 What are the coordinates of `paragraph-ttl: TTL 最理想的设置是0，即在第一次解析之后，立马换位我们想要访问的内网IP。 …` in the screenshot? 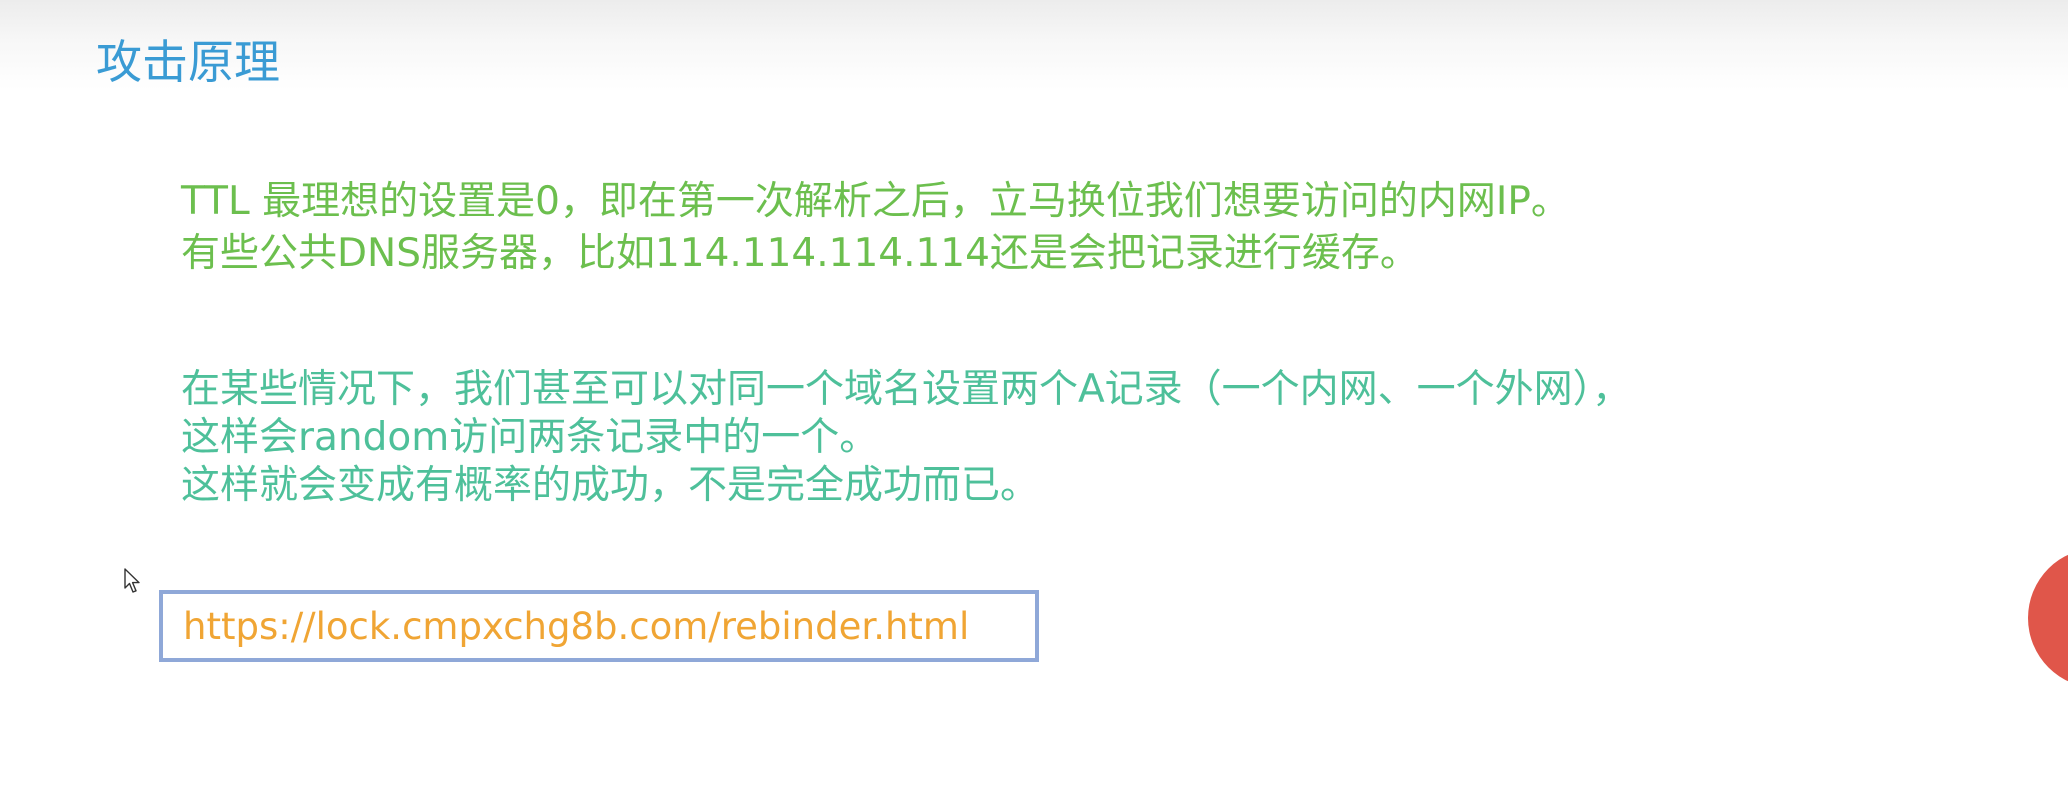 It's located at (875, 228).